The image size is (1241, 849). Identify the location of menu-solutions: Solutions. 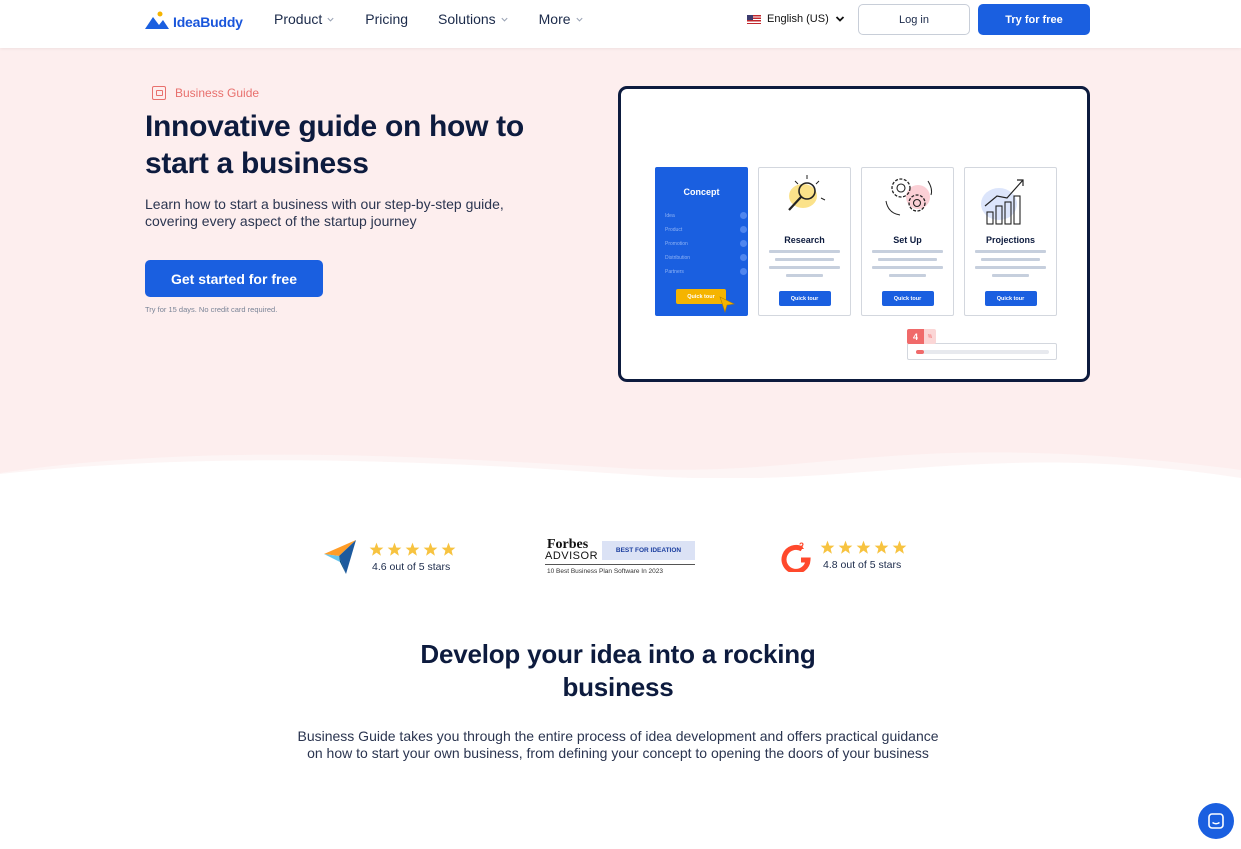
(473, 19).